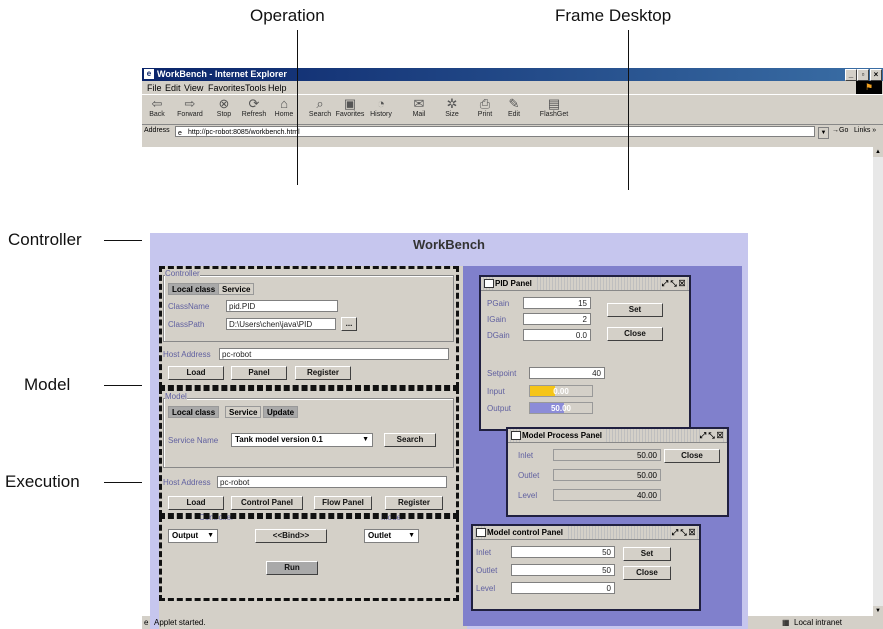  Describe the element at coordinates (876, 75) in the screenshot. I see `close-button: ×` at that location.